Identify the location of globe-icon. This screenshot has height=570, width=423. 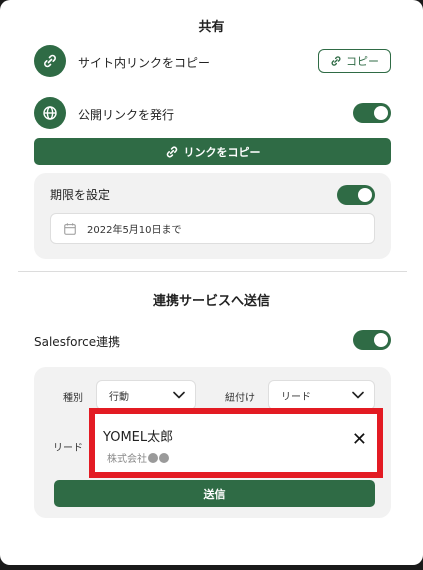
(50, 113).